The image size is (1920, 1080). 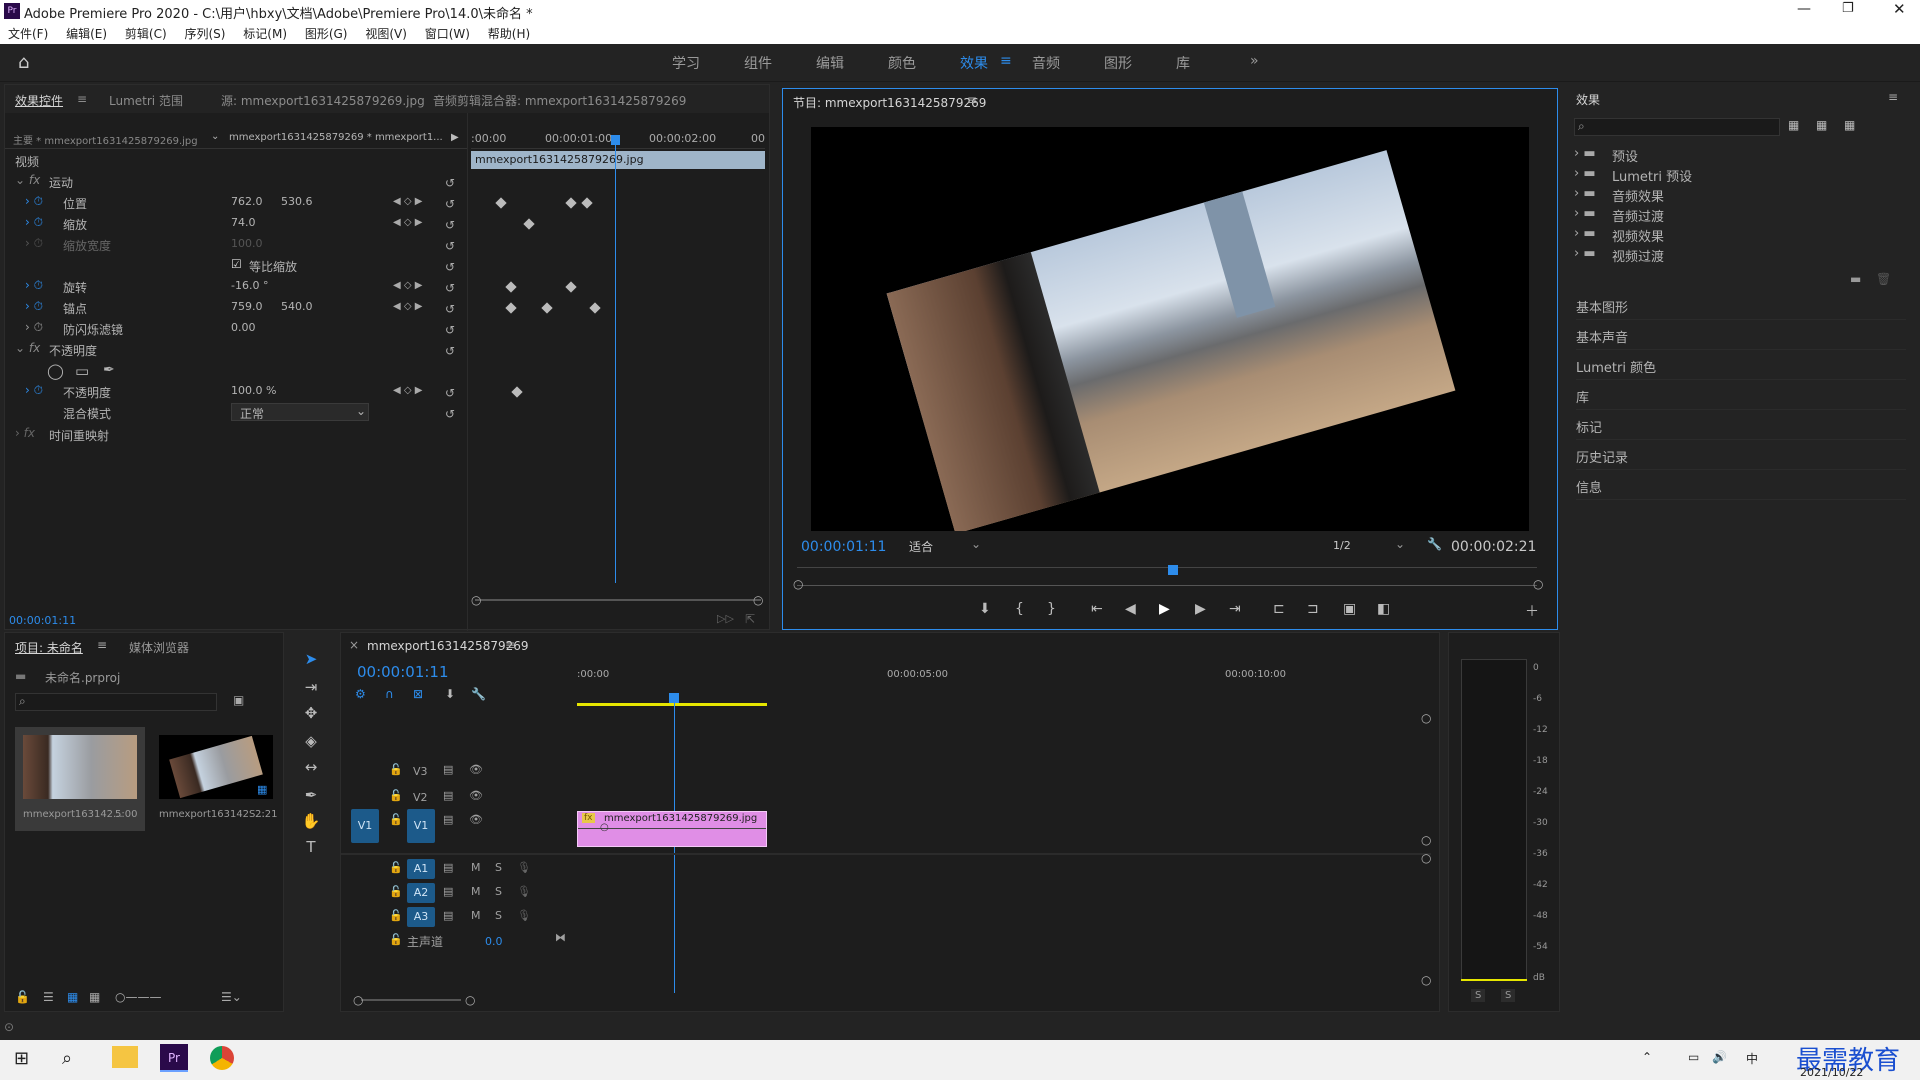 I want to click on panel-menu-icon: ≡, so click(x=102, y=645).